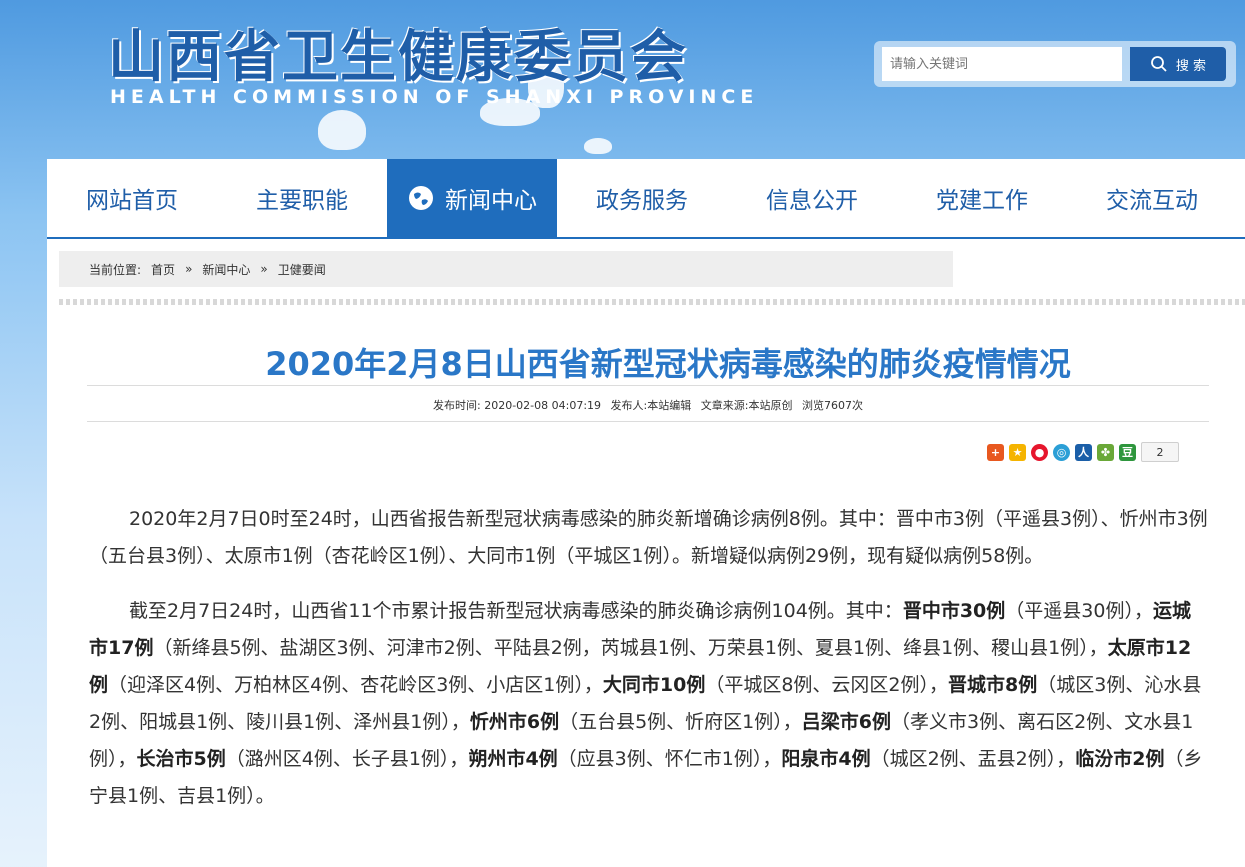 This screenshot has height=867, width=1245. I want to click on breadcrumb-link-current: 卫健要闻, so click(302, 269).